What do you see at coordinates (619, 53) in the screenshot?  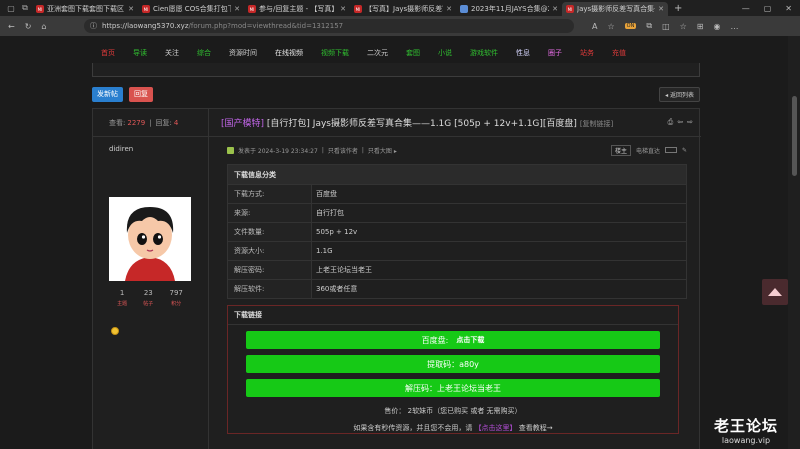 I see `nav-recharge: 充值` at bounding box center [619, 53].